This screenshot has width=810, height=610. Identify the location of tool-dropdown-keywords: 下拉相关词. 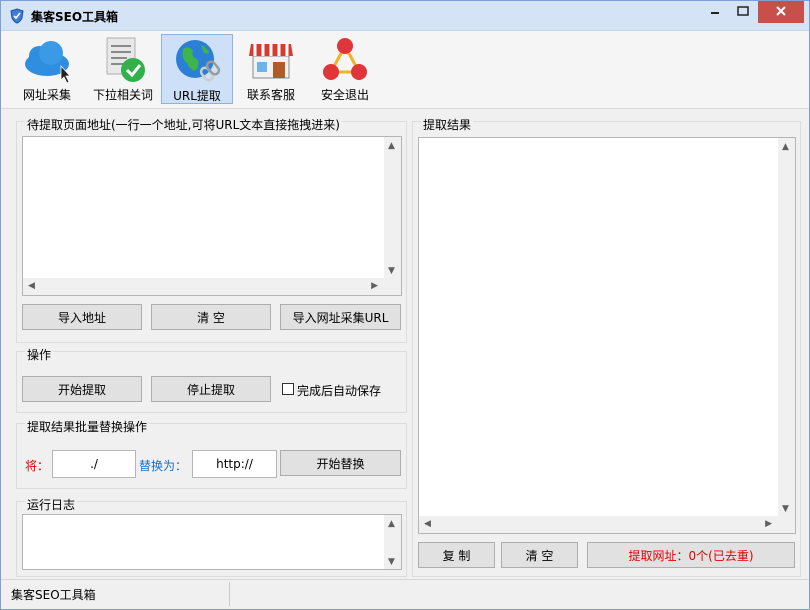
(123, 69).